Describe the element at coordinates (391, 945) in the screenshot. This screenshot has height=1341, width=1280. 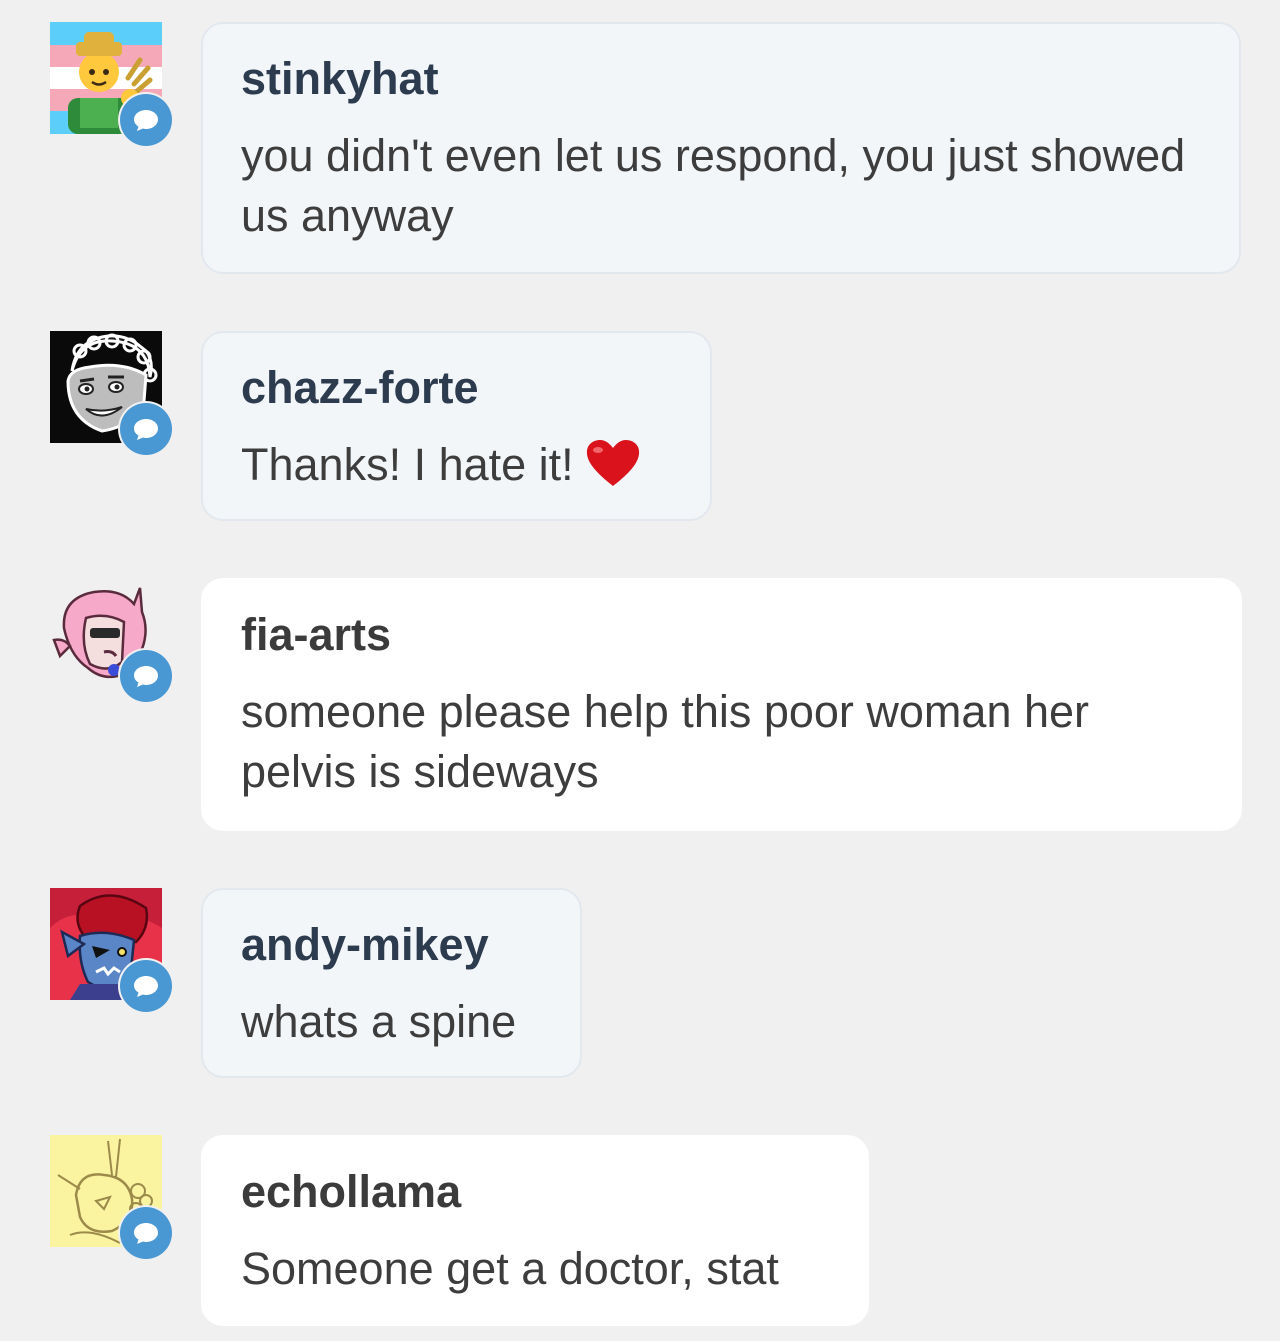
I see `username-link: andy-mikey` at that location.